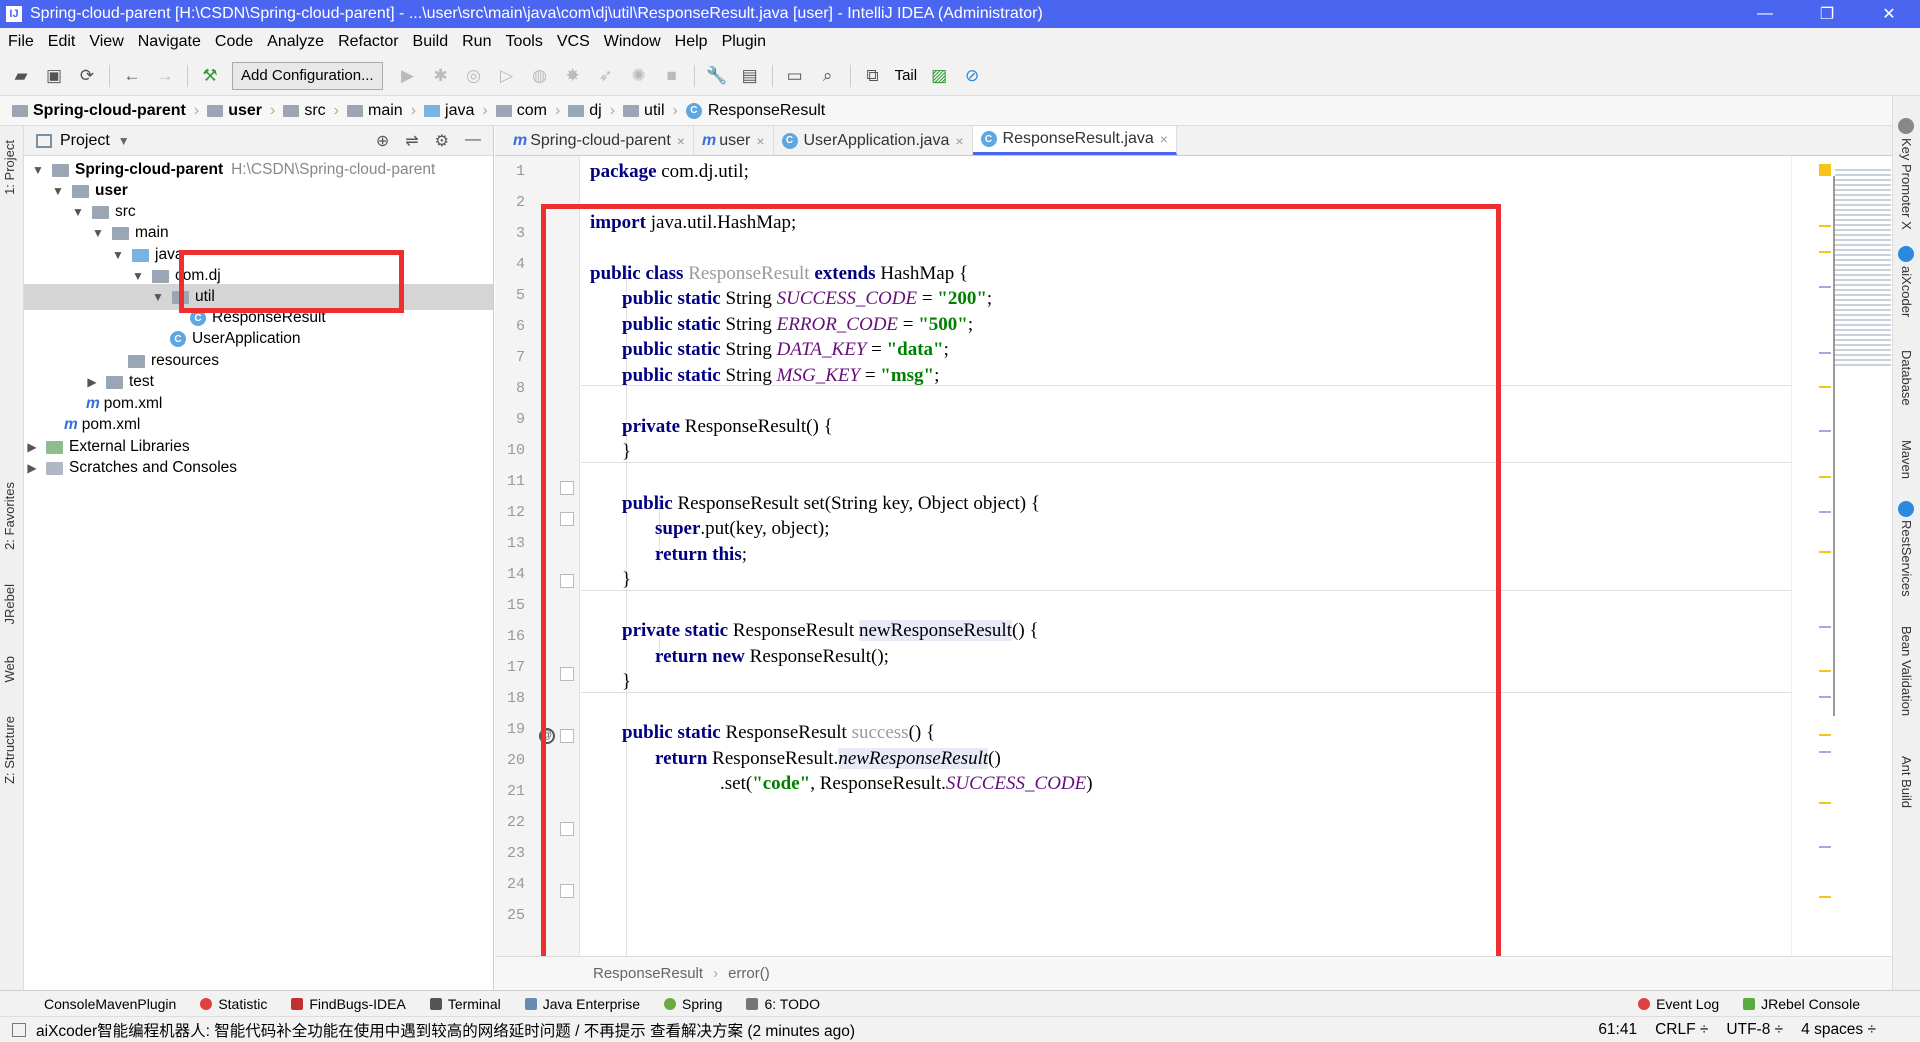 This screenshot has height=1042, width=1920. Describe the element at coordinates (105, 111) in the screenshot. I see `crumb-project: Spring-cloud-parent ›` at that location.